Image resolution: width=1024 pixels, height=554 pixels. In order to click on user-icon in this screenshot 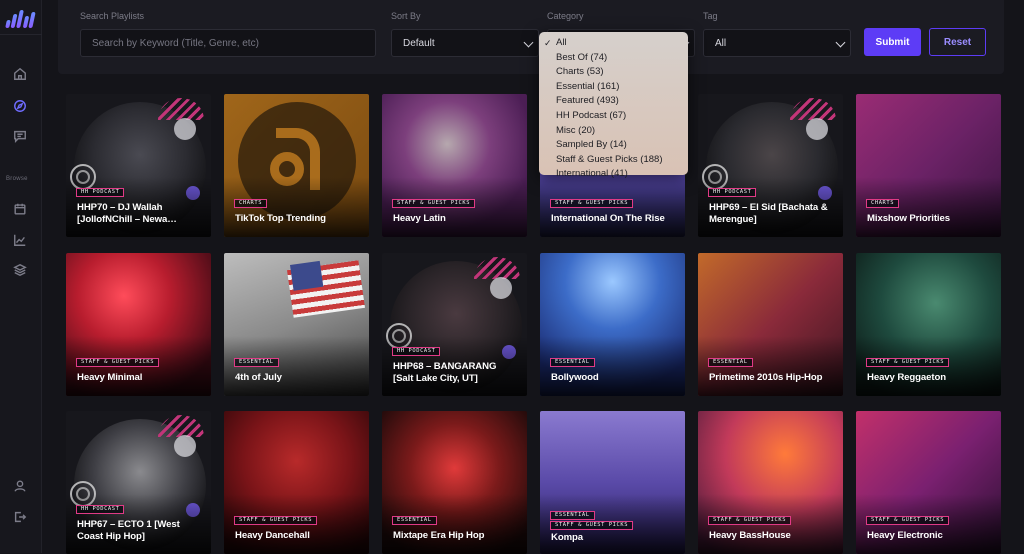, I will do `click(20, 486)`.